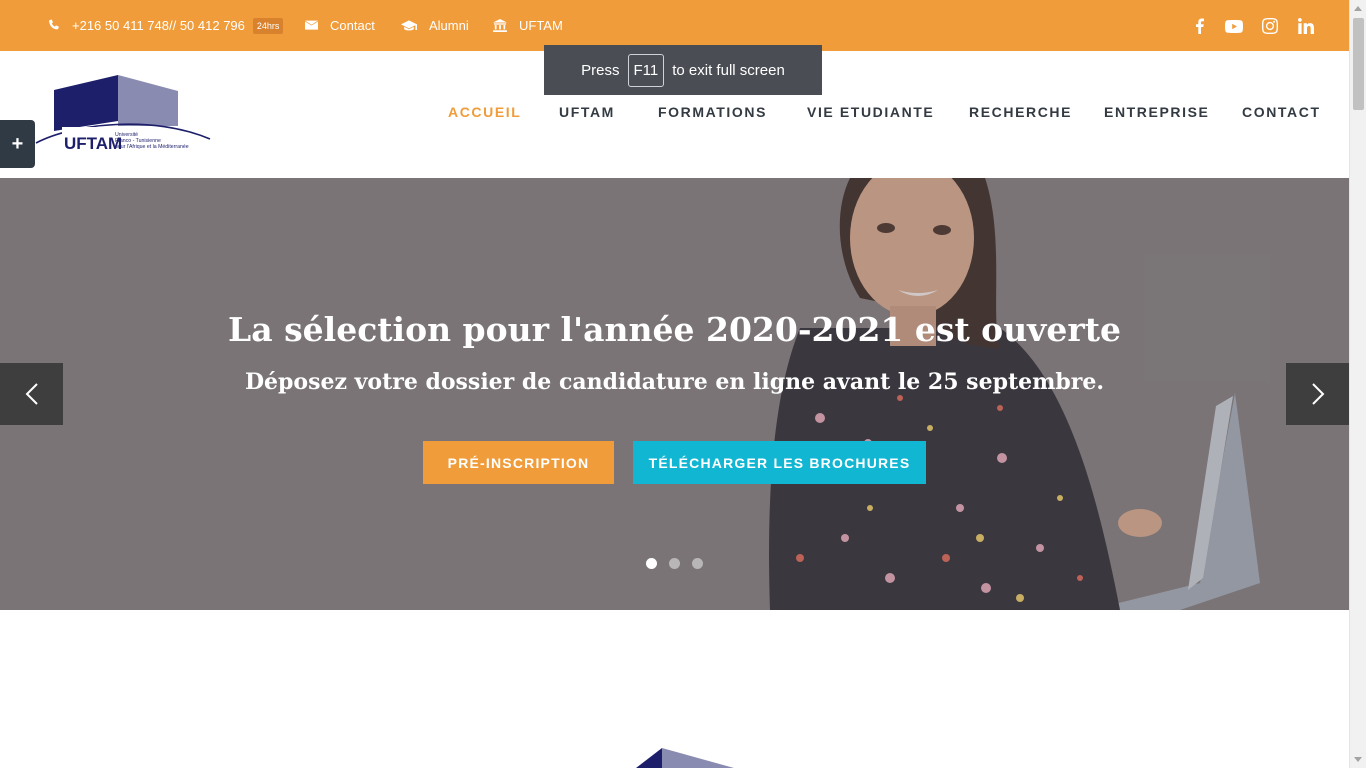 This screenshot has height=768, width=1366. I want to click on linkedin-link, so click(1306, 26).